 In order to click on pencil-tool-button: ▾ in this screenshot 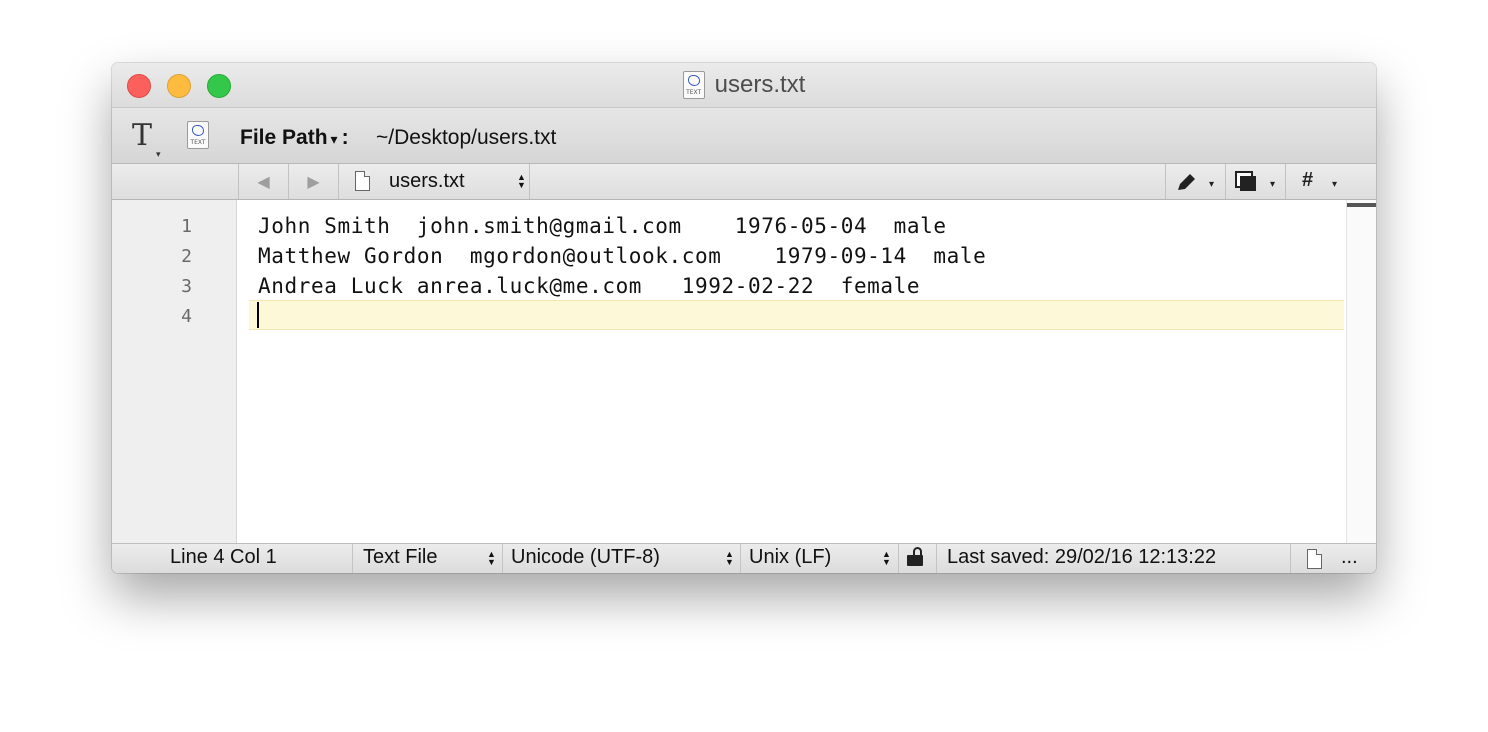, I will do `click(1195, 181)`.